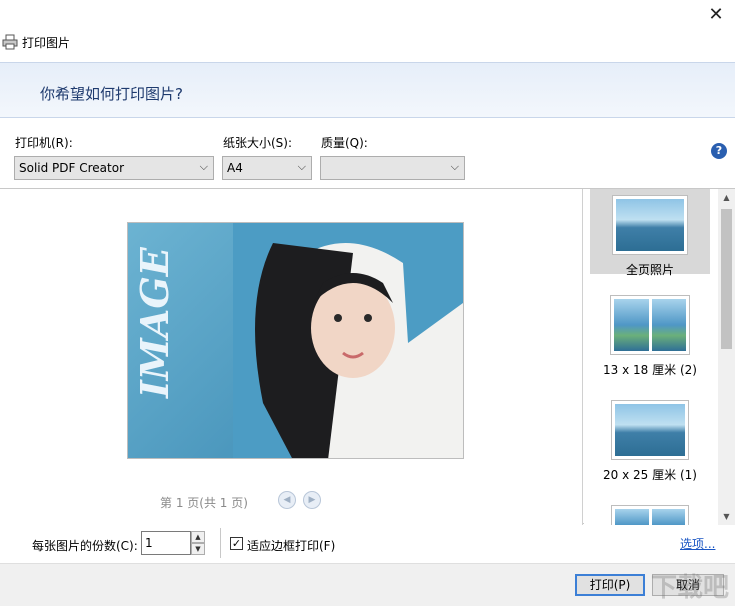  Describe the element at coordinates (726, 279) in the screenshot. I see `scrollbar-thumb` at that location.